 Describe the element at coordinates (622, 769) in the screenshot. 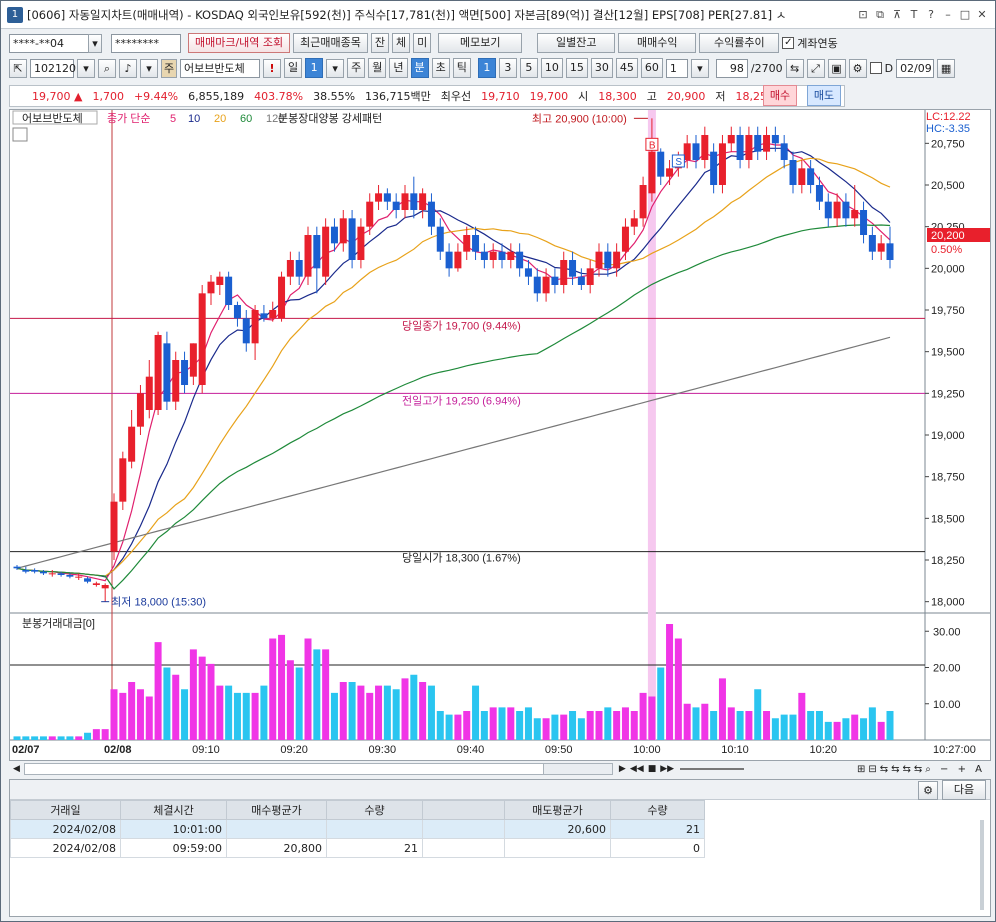

I see `play-icon: ▶` at that location.